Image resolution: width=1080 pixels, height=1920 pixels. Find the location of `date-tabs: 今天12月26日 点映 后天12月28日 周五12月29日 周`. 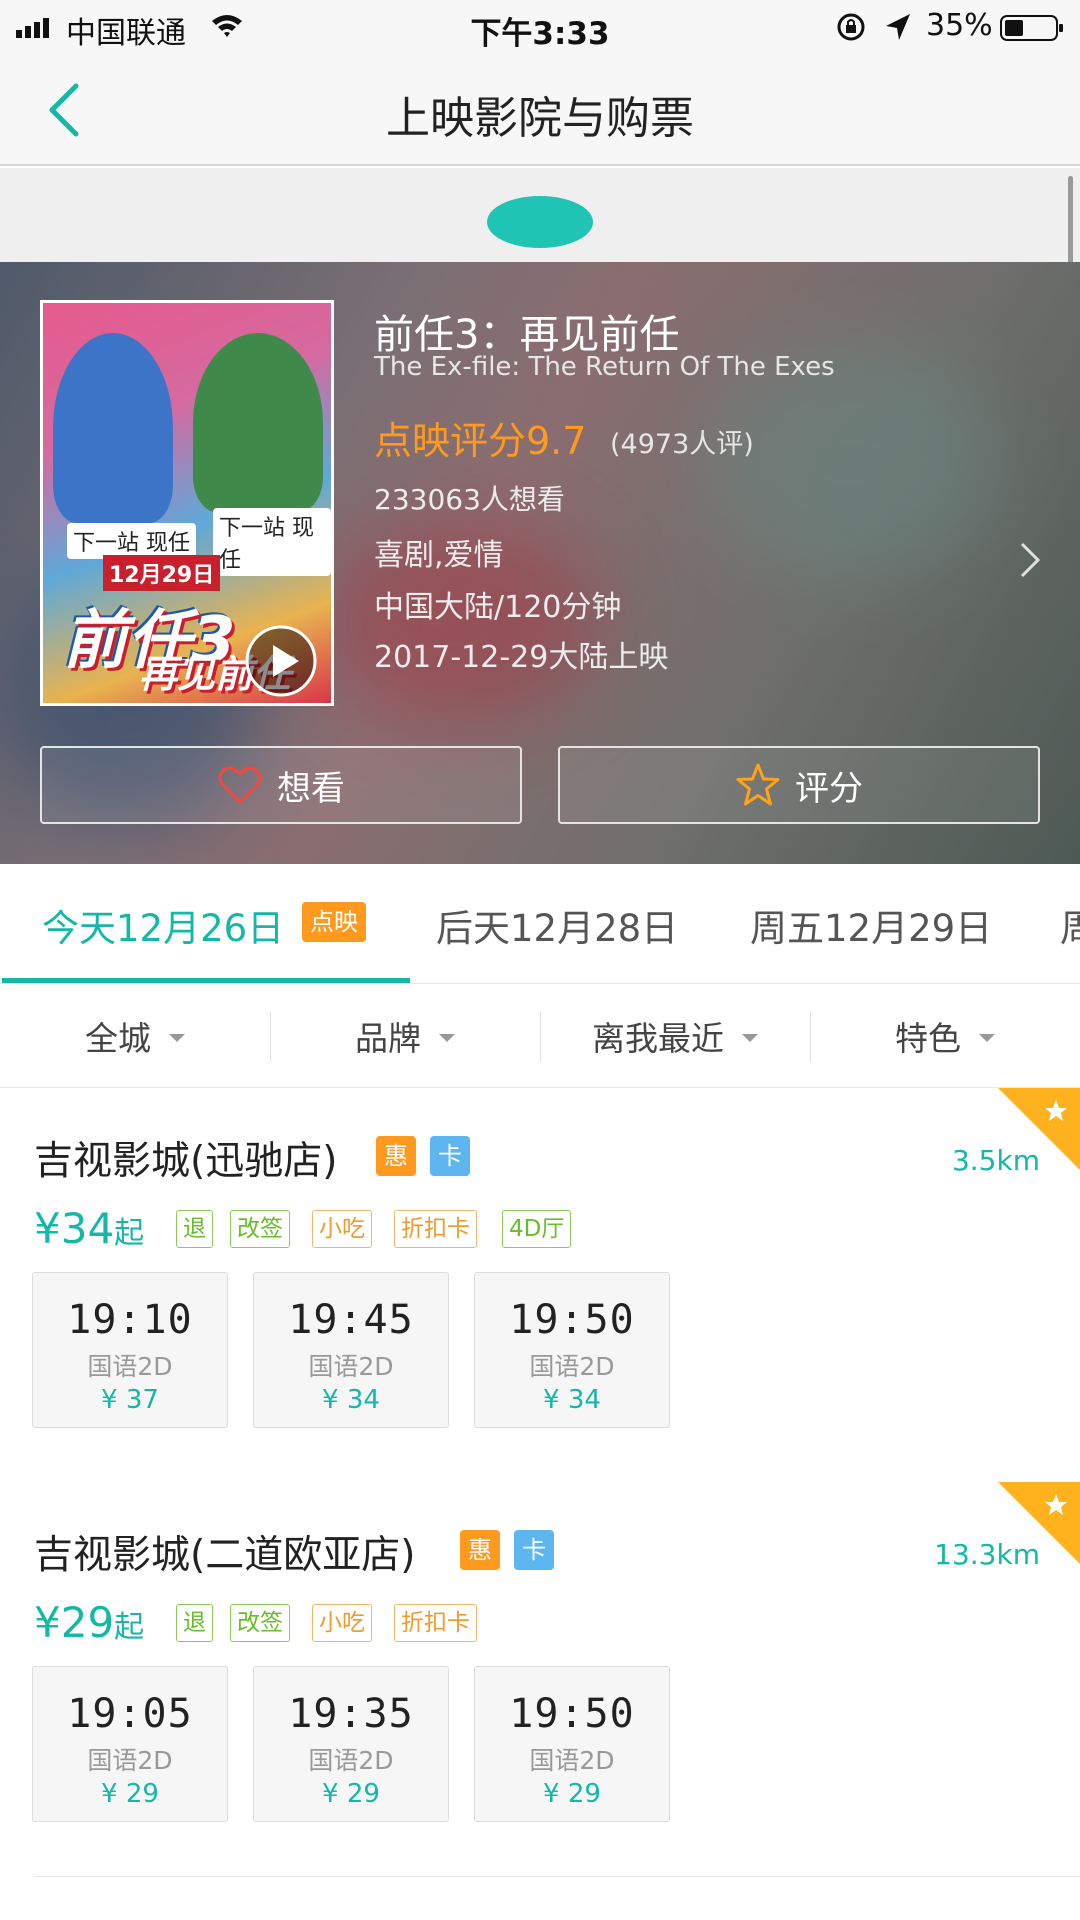

date-tabs: 今天12月26日 点映 后天12月28日 周五12月29日 周 is located at coordinates (540, 924).